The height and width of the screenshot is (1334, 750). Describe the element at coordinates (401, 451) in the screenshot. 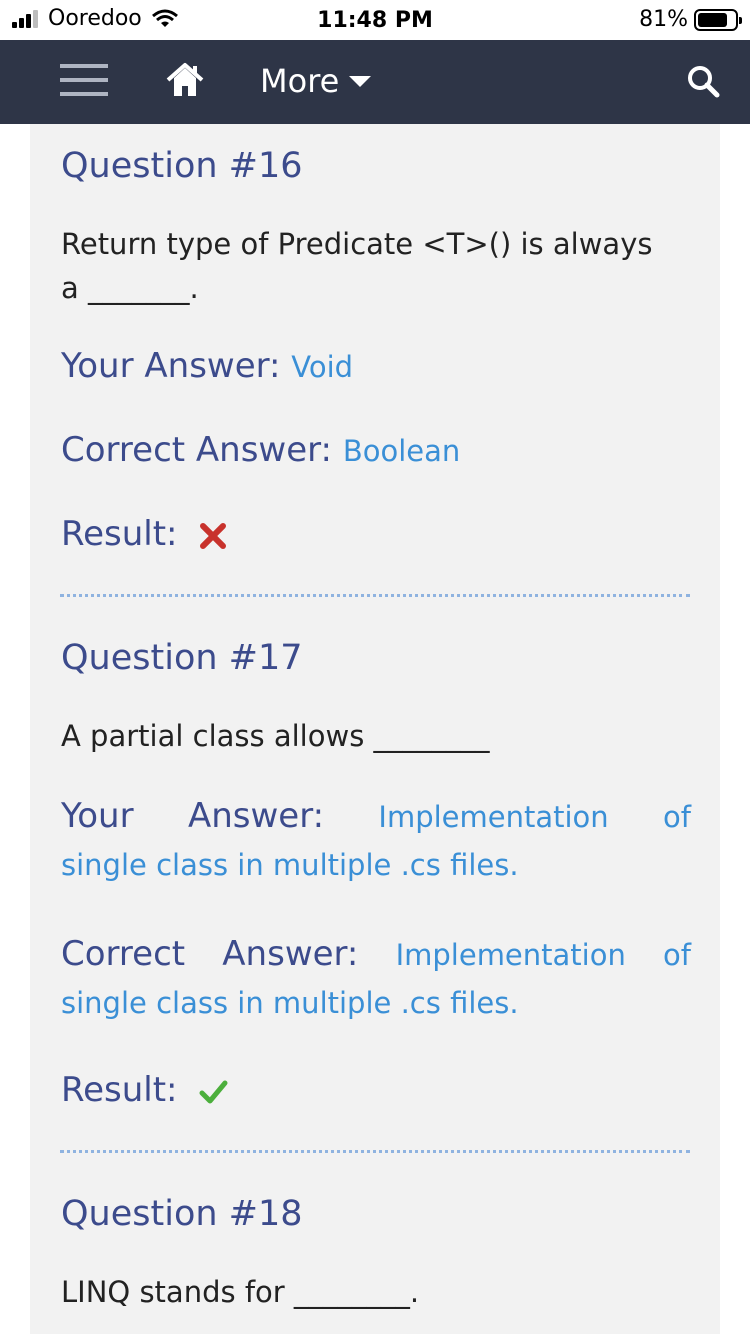

I see `correct-answer-value: Boolean` at that location.